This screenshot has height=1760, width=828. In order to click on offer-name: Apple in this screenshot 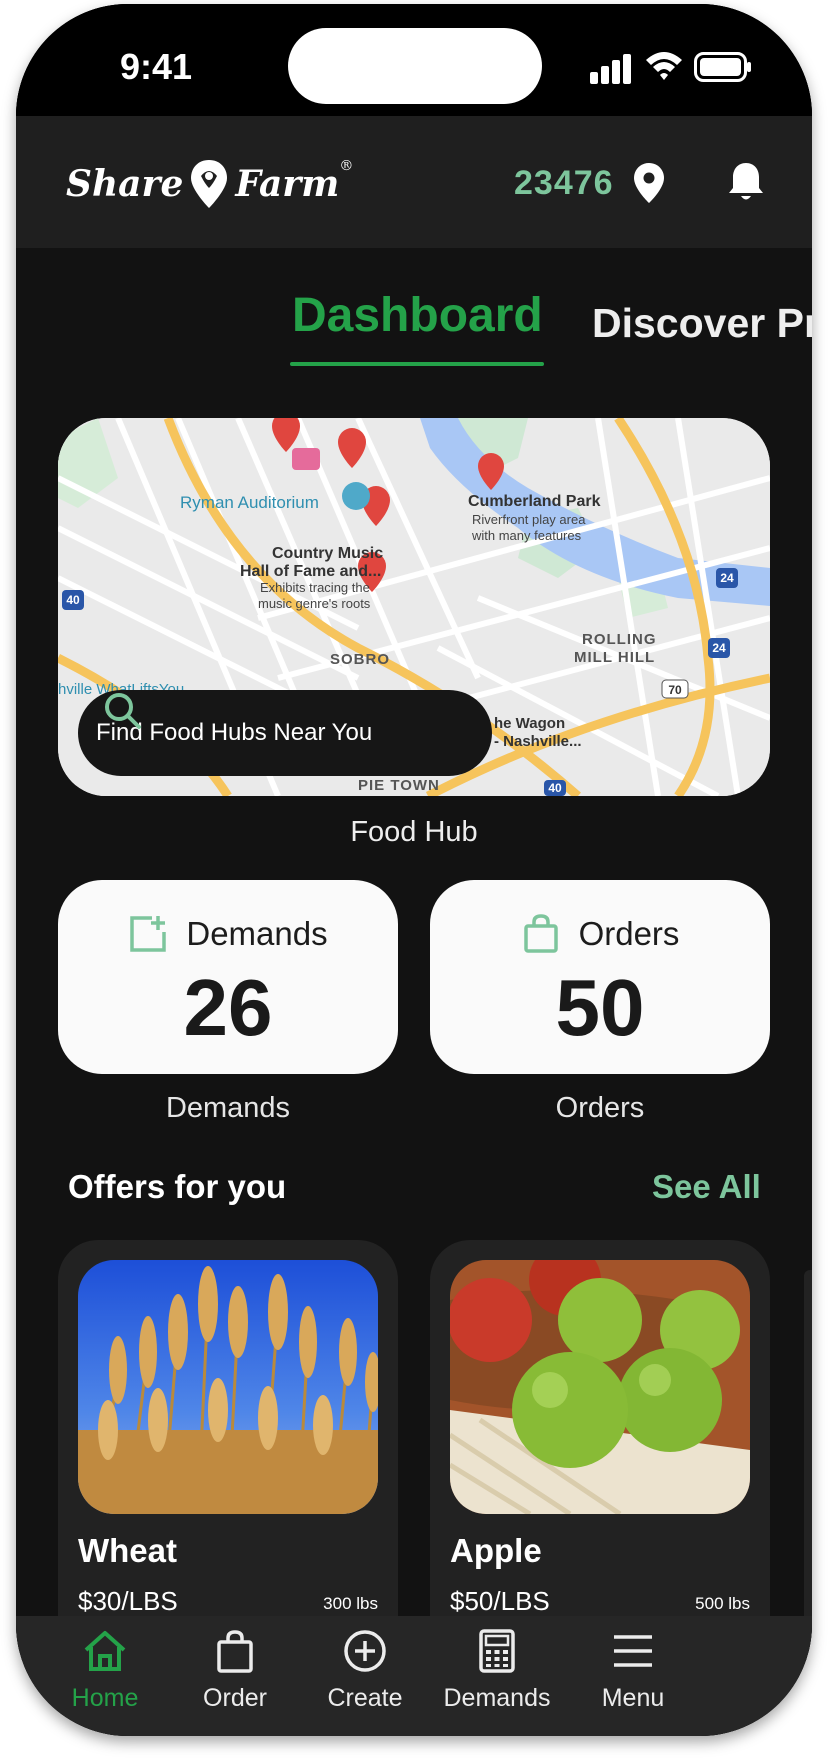, I will do `click(496, 1550)`.